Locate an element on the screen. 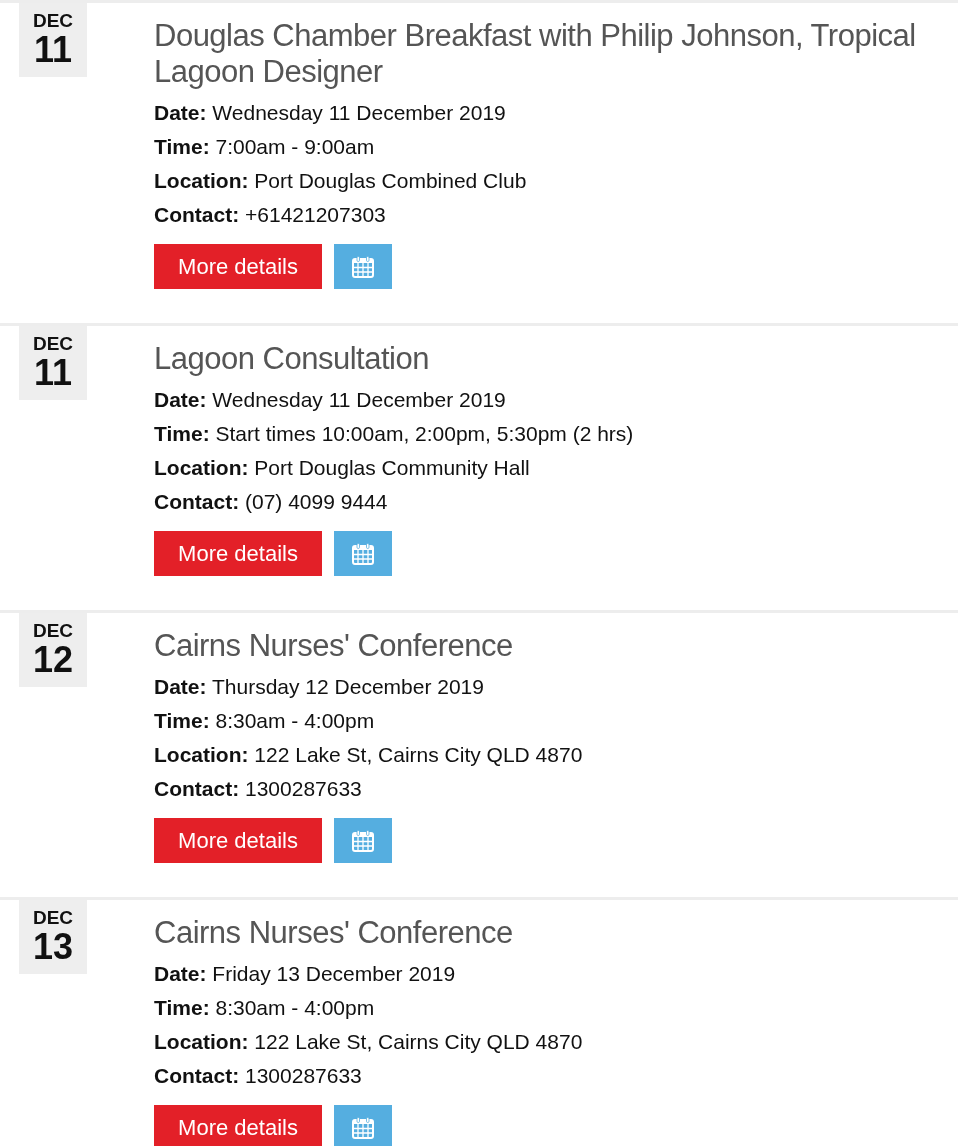 This screenshot has height=1146, width=974. event-detail: Location: Port Douglas Community Hall is located at coordinates (342, 468).